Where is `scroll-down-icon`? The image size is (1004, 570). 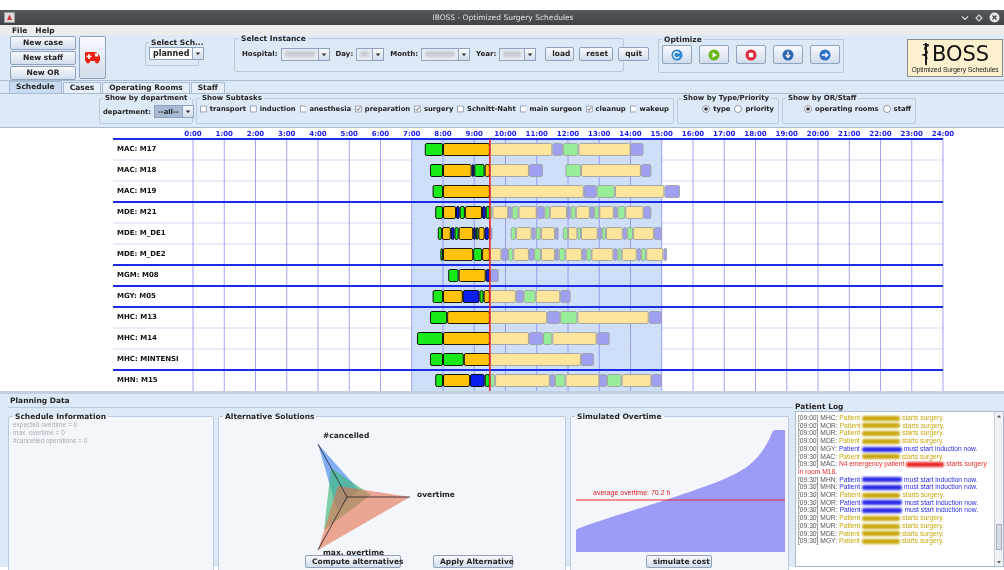 scroll-down-icon is located at coordinates (999, 562).